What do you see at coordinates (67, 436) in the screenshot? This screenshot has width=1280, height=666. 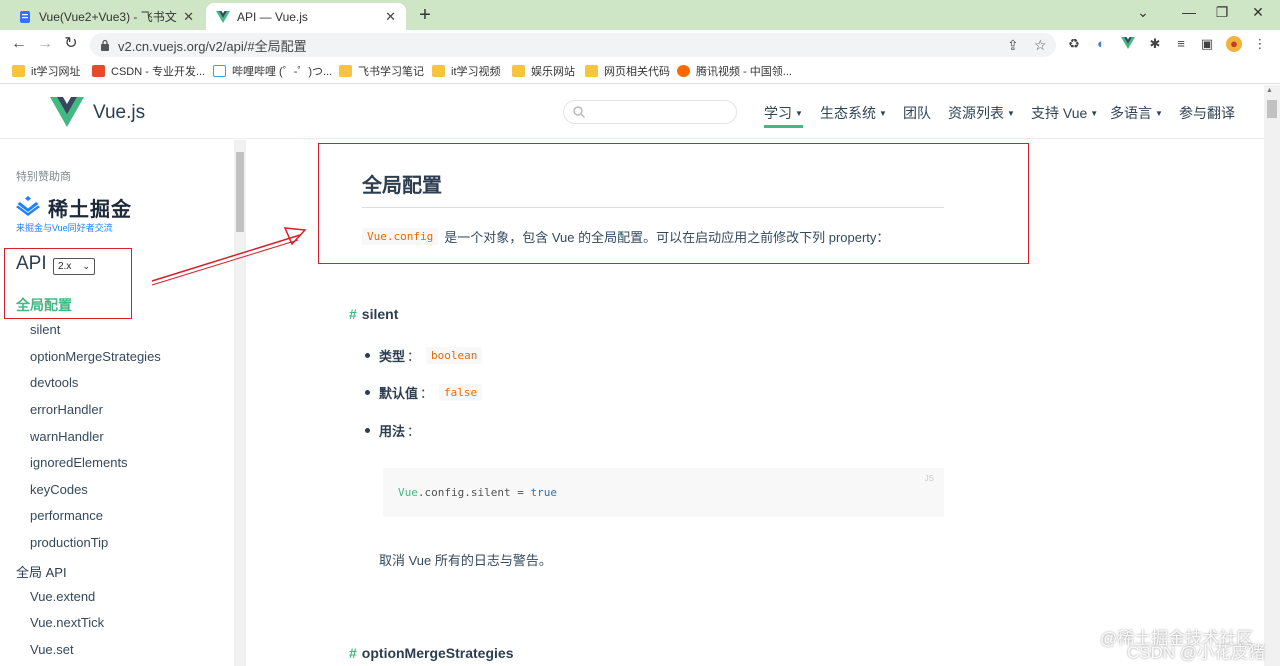 I see `sidebar-item-warnhandler: warnHandler` at bounding box center [67, 436].